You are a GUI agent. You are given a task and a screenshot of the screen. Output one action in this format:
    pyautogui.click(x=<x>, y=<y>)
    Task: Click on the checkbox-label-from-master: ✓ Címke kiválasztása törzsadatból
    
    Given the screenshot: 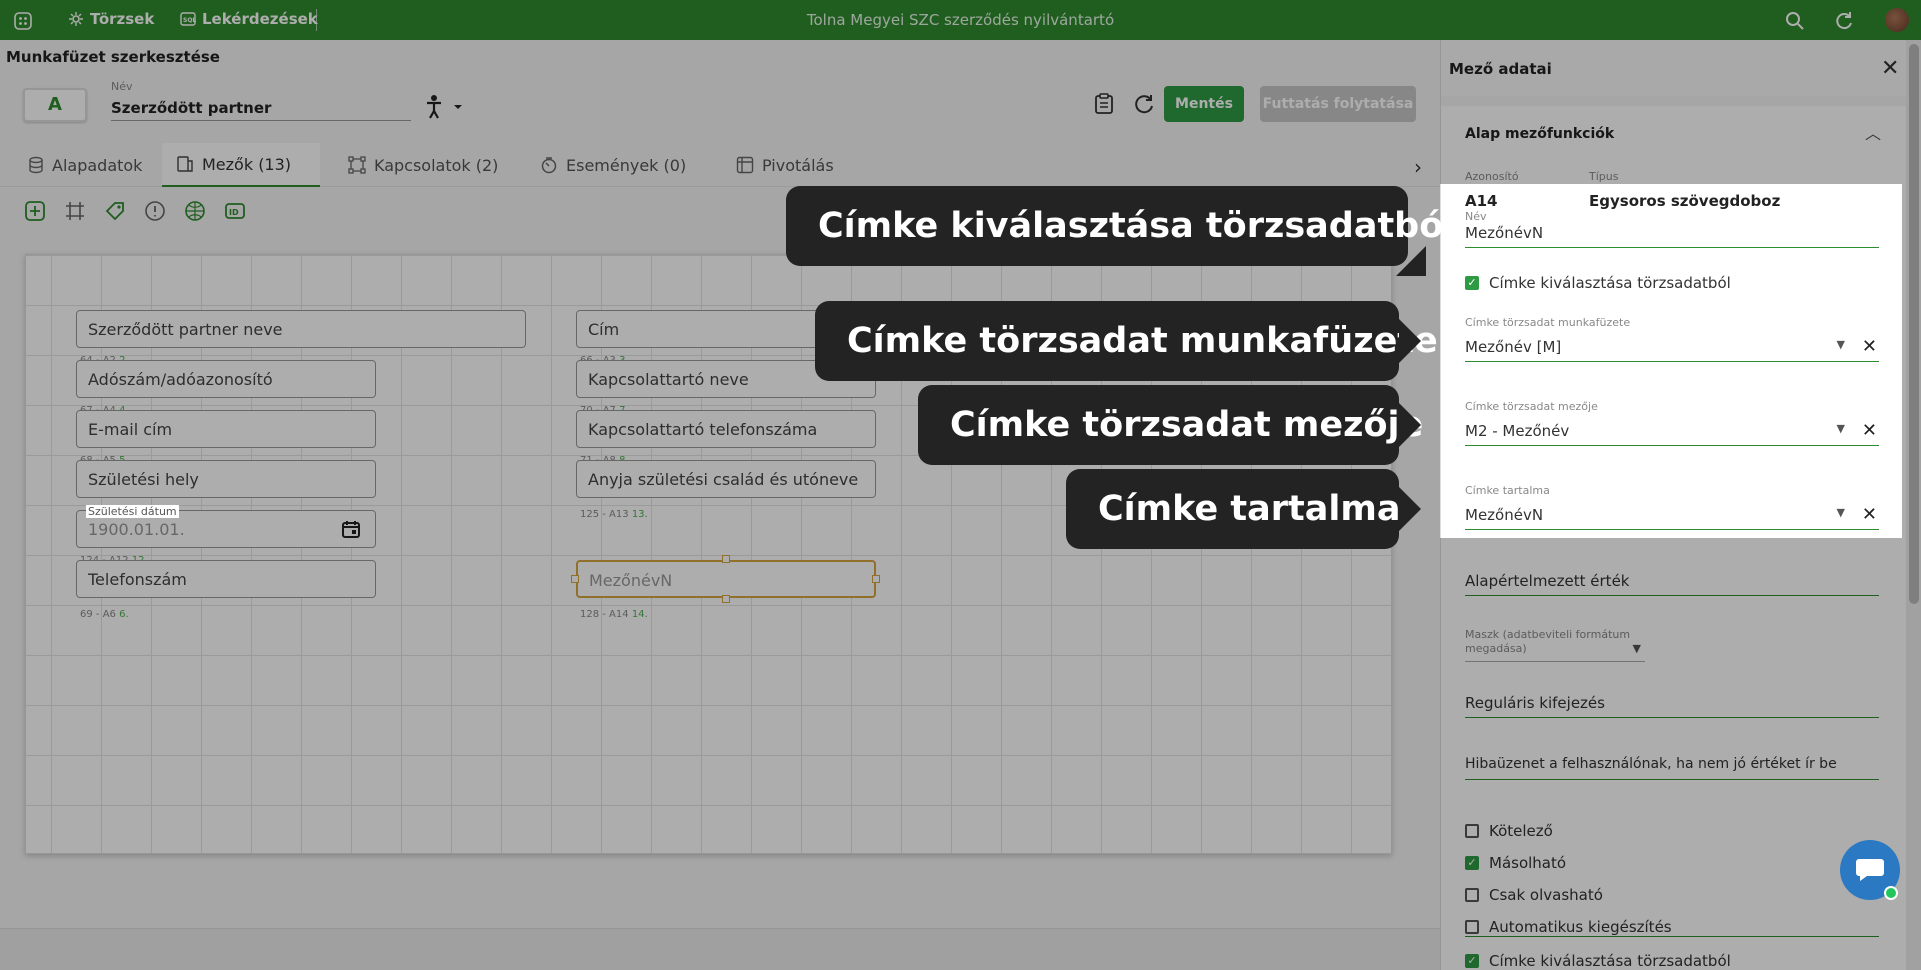 What is the action you would take?
    pyautogui.click(x=1598, y=283)
    